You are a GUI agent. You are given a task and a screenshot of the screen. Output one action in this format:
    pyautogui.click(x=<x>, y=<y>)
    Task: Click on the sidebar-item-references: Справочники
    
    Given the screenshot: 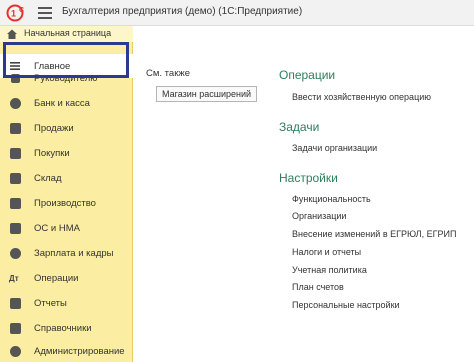 What is the action you would take?
    pyautogui.click(x=66, y=328)
    